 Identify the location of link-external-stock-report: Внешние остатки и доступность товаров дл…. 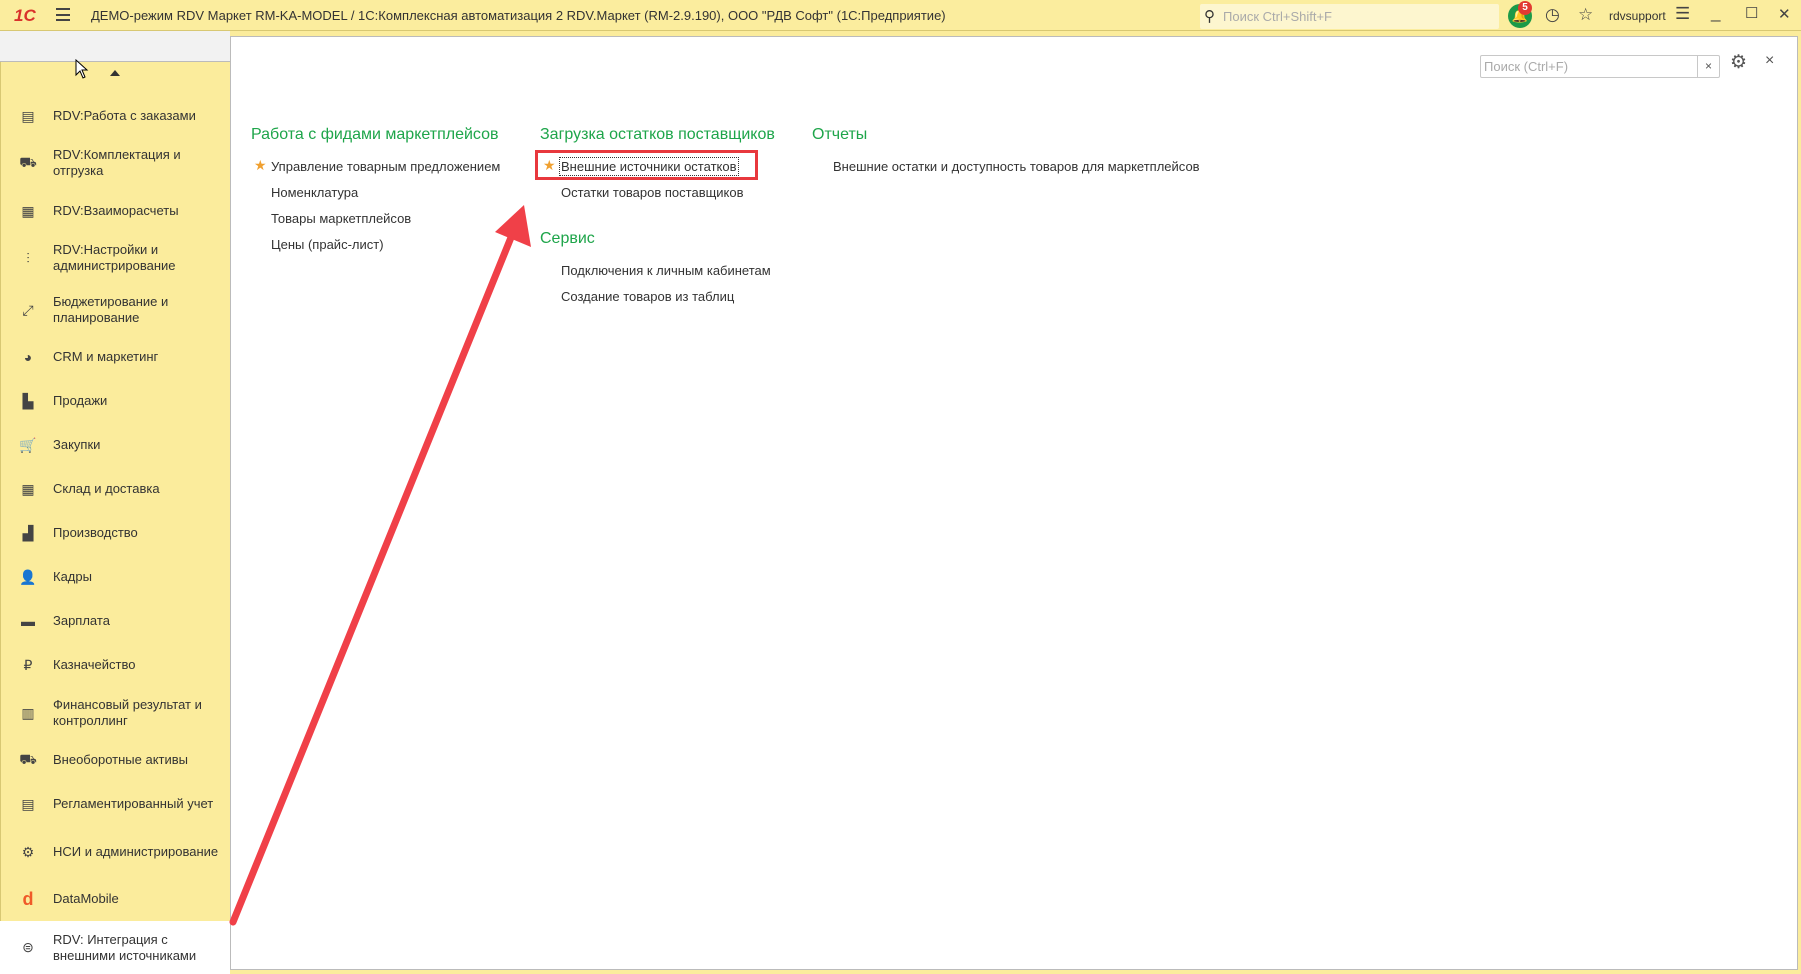
(1016, 166).